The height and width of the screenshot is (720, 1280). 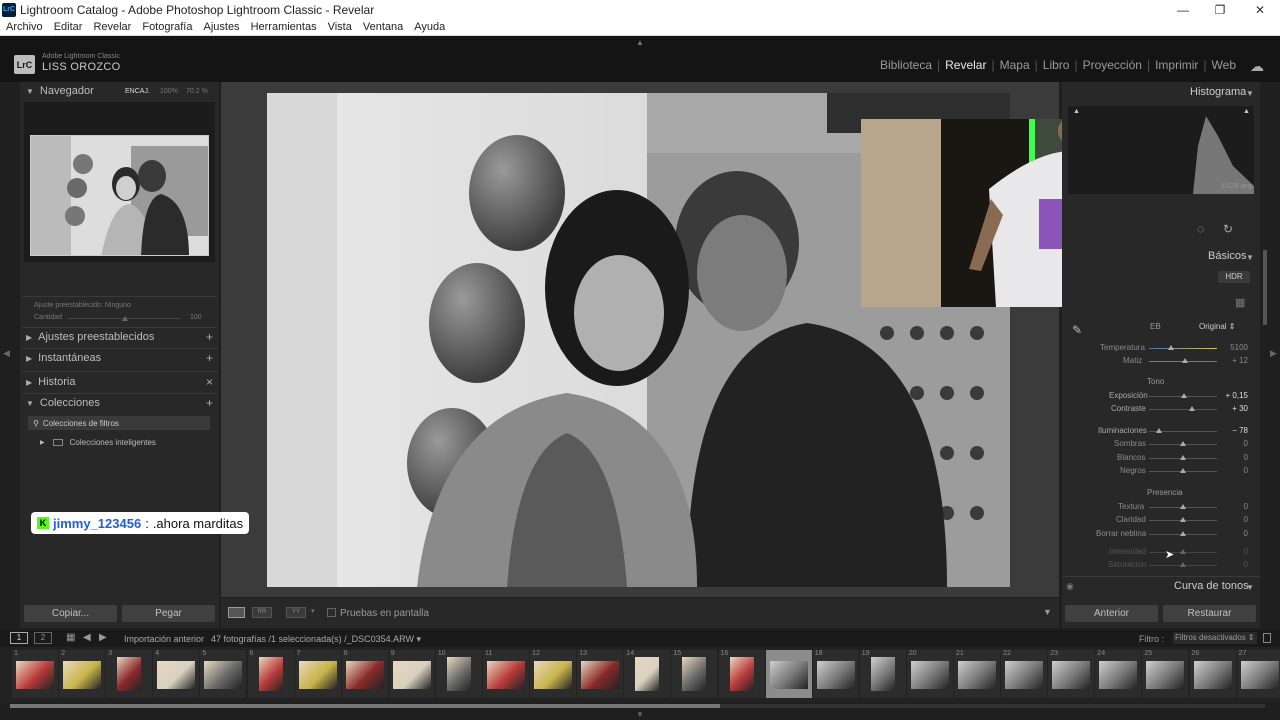 I want to click on navigator-fit: ENCAJ., so click(x=137, y=91).